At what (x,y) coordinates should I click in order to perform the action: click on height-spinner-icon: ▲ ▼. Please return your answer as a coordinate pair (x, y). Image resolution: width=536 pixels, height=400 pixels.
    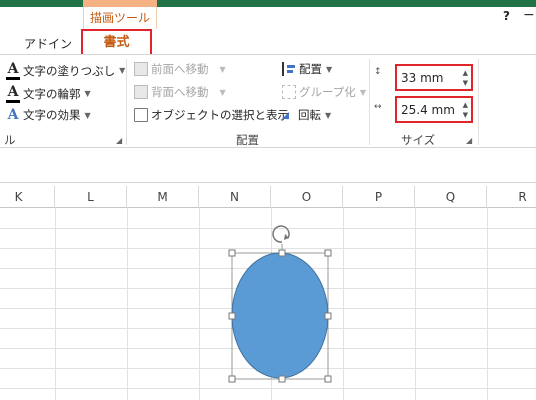
    Looking at the image, I should click on (465, 78).